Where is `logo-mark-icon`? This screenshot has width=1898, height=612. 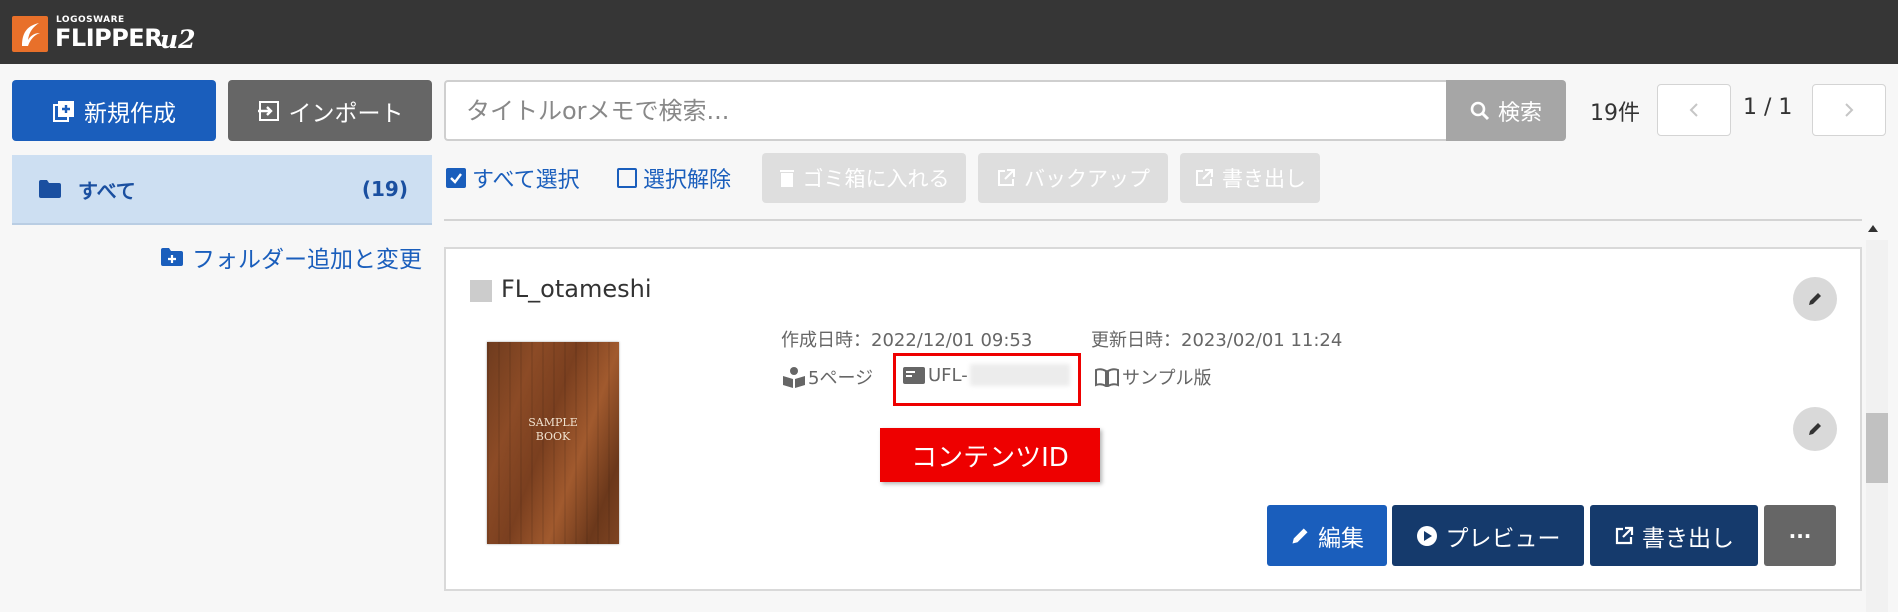 logo-mark-icon is located at coordinates (30, 34).